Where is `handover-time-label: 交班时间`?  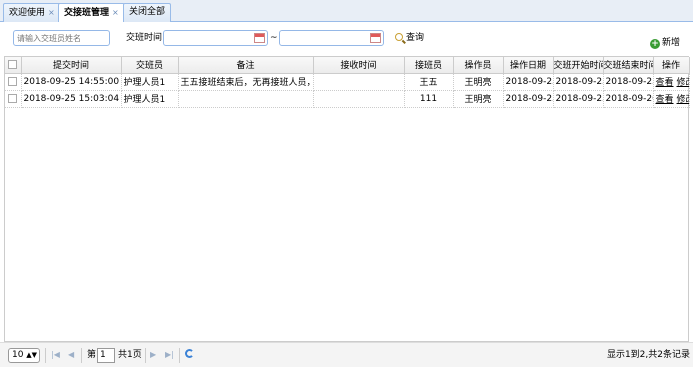
handover-time-label: 交班时间 is located at coordinates (144, 38).